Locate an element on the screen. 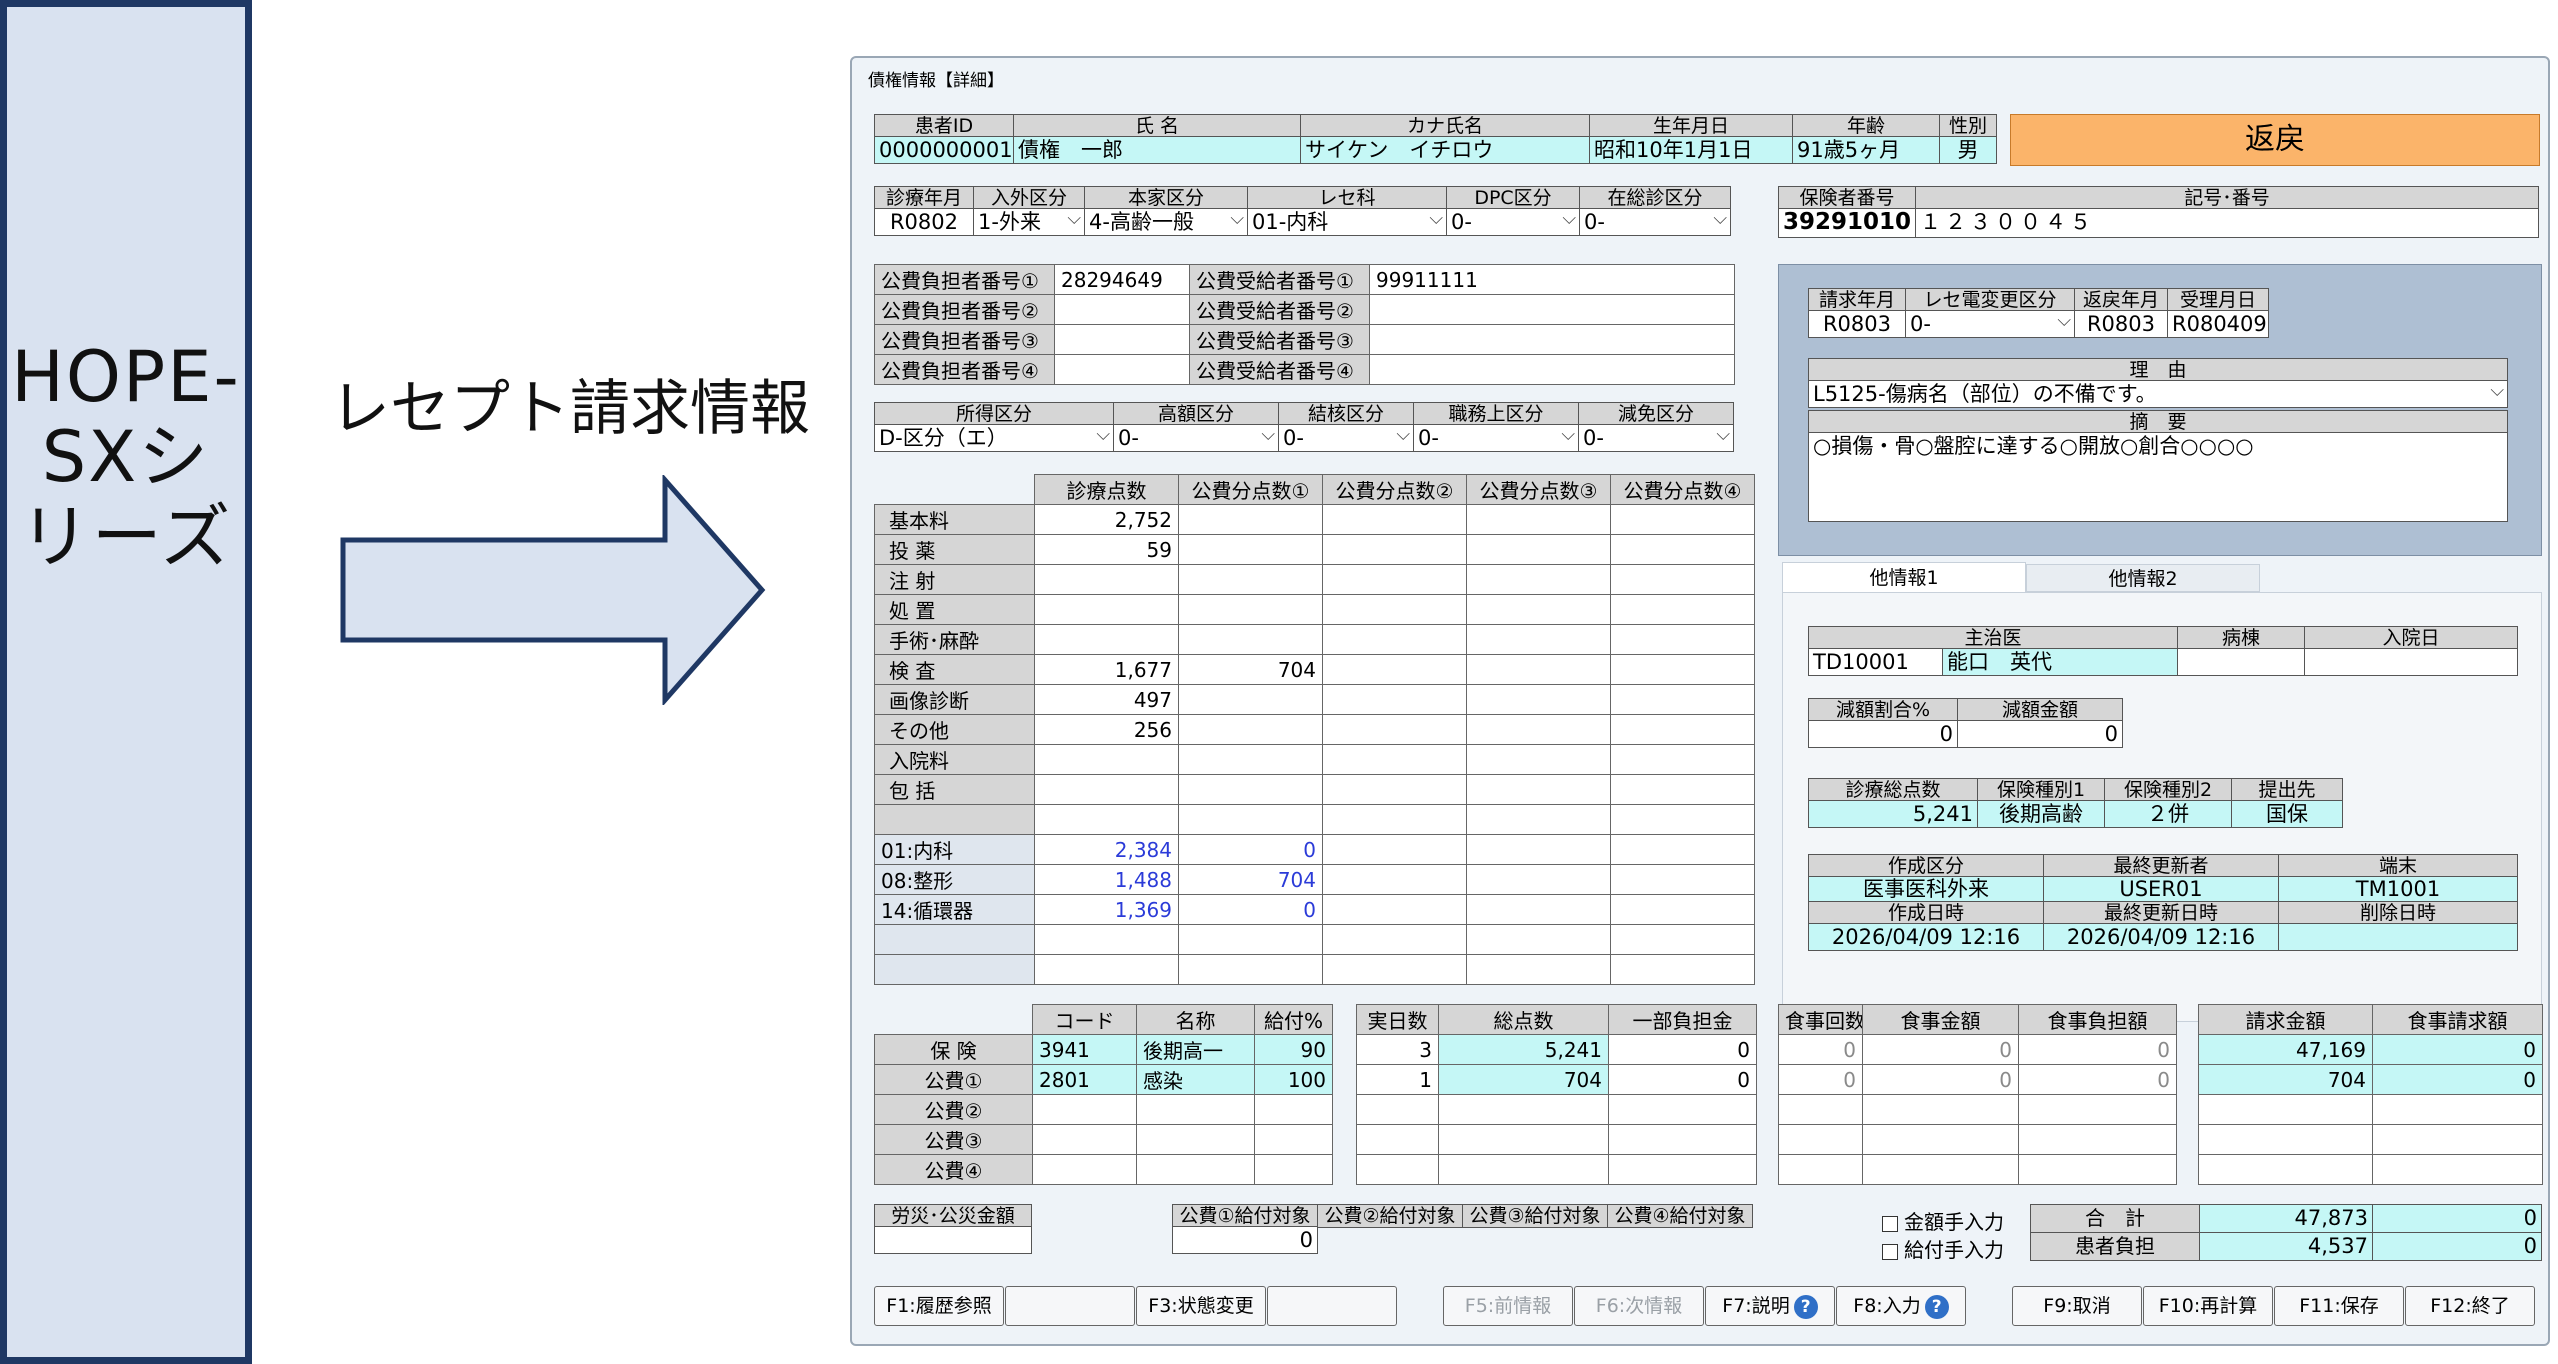  public-payer-field: 28294649 is located at coordinates (1122, 279).